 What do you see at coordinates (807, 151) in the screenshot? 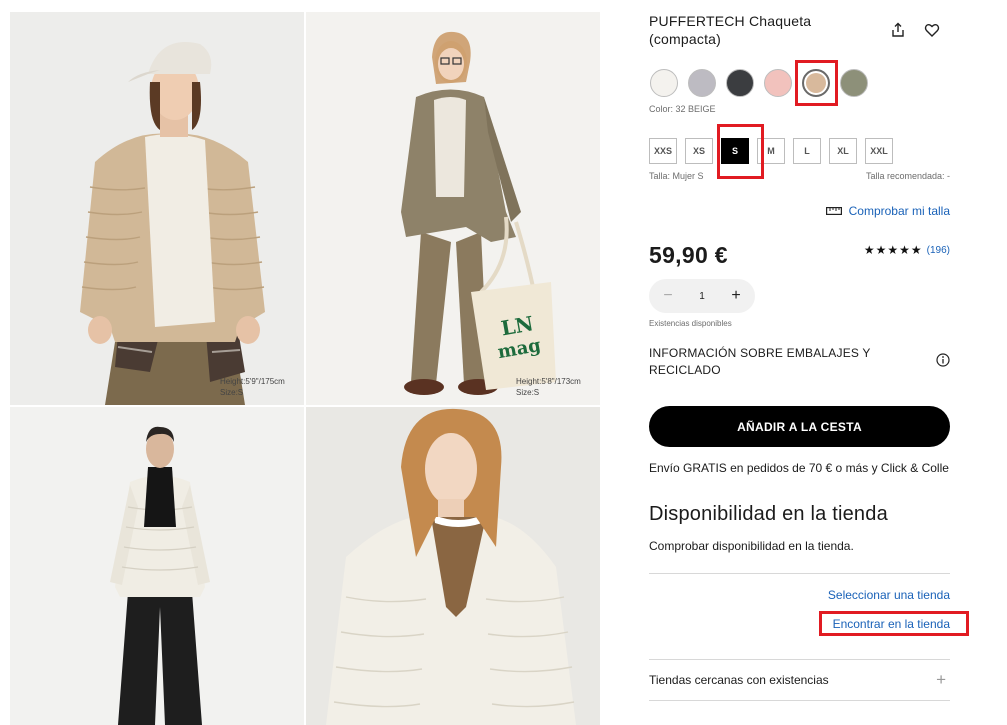
I see `size-option-l: L` at bounding box center [807, 151].